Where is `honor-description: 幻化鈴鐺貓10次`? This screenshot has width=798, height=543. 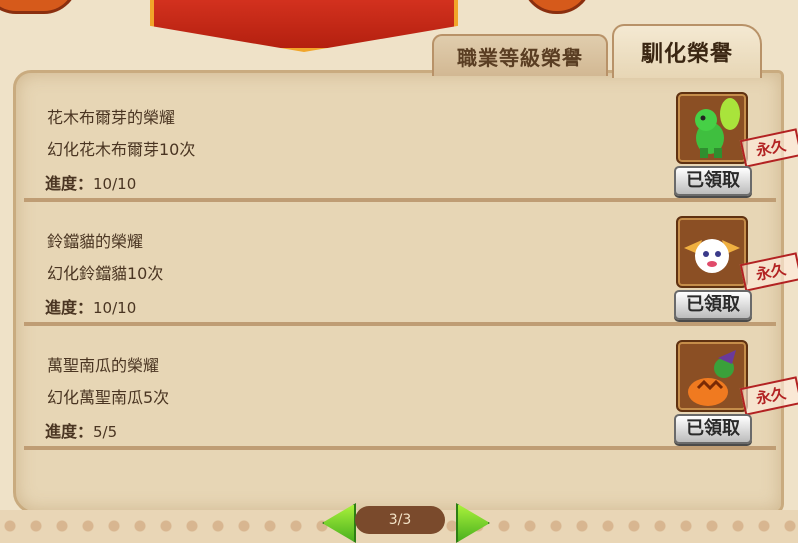 honor-description: 幻化鈴鐺貓10次 is located at coordinates (105, 273).